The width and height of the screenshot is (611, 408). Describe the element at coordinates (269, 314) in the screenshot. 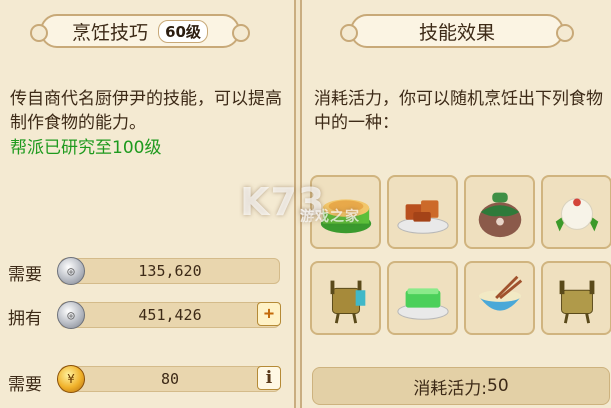

I see `add-silver-button: +` at that location.